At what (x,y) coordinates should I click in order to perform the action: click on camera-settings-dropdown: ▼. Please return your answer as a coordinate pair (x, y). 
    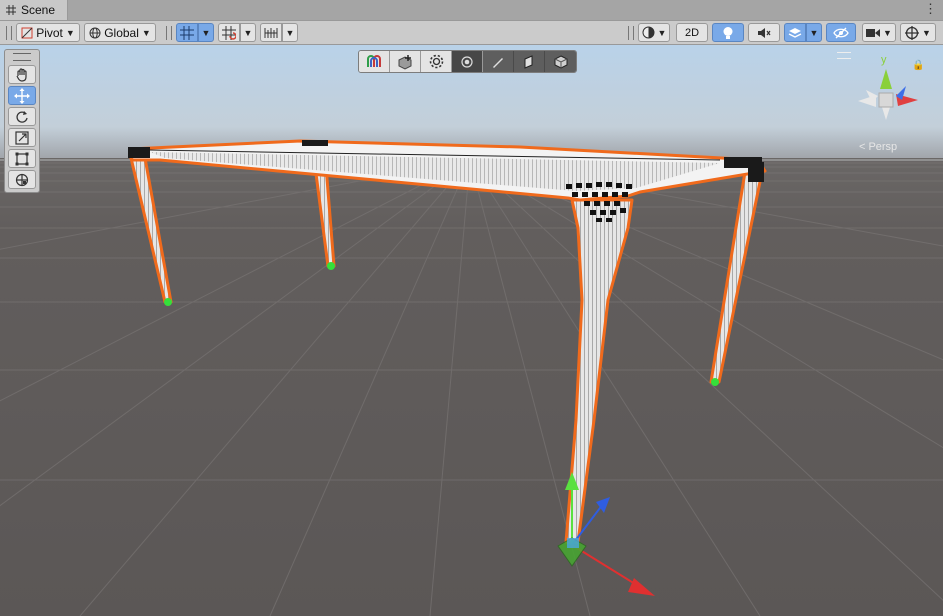
    Looking at the image, I should click on (879, 32).